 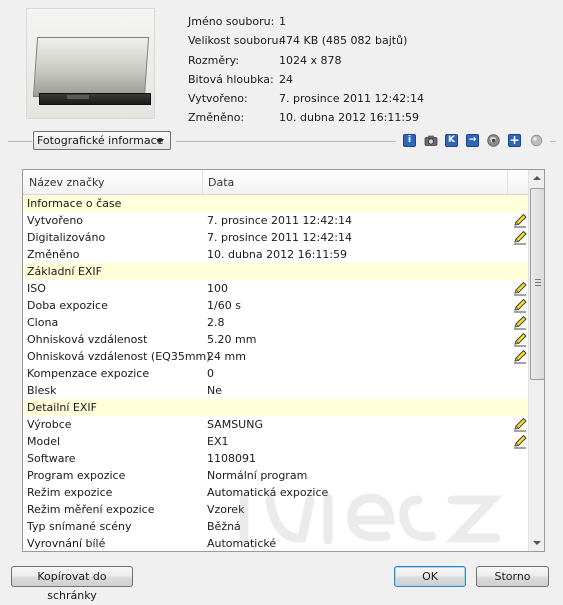 What do you see at coordinates (119, 356) in the screenshot?
I see `tag-name-cell: Ohnisková vzdálenost (EQ35mm)` at bounding box center [119, 356].